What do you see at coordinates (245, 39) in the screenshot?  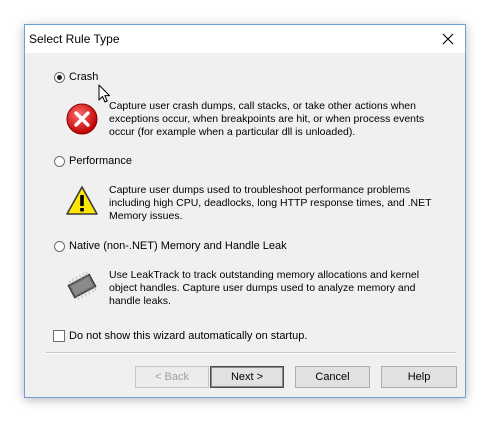 I see `title-bar: Select Rule Type` at bounding box center [245, 39].